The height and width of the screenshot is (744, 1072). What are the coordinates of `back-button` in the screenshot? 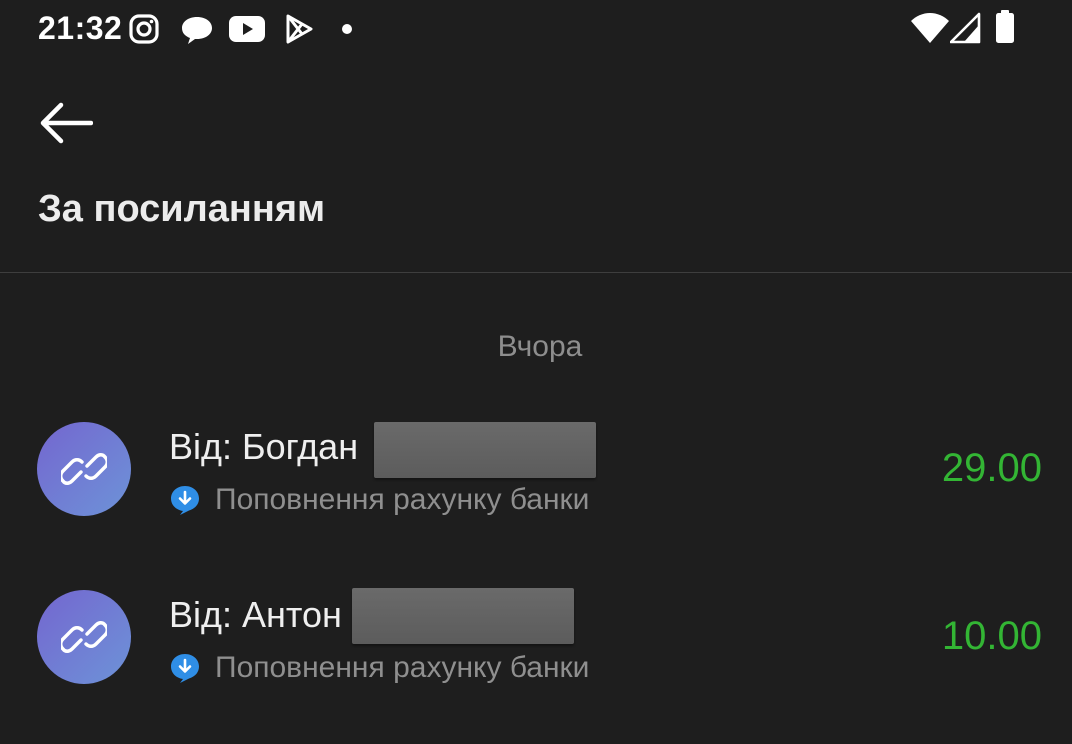 It's located at (65, 123).